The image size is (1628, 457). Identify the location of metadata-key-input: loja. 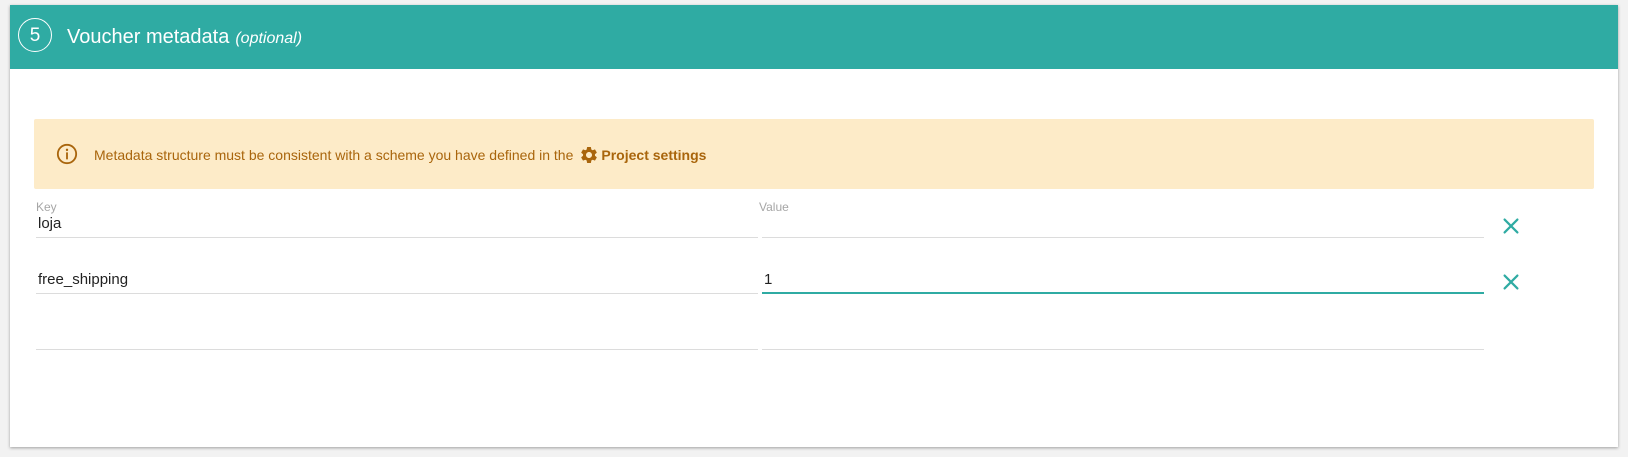
(397, 225).